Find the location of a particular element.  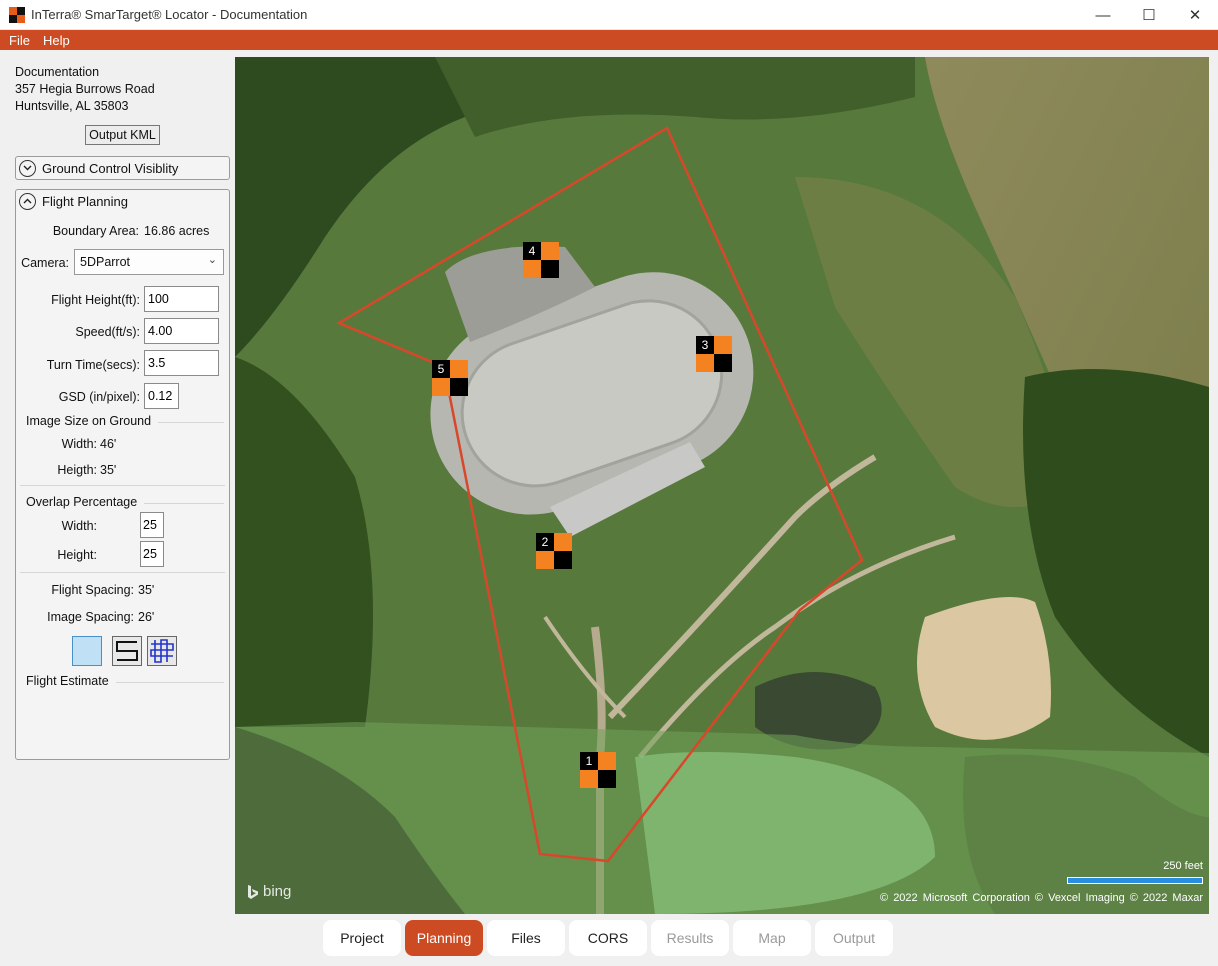

target-marker-3-label: 3 is located at coordinates (705, 345).